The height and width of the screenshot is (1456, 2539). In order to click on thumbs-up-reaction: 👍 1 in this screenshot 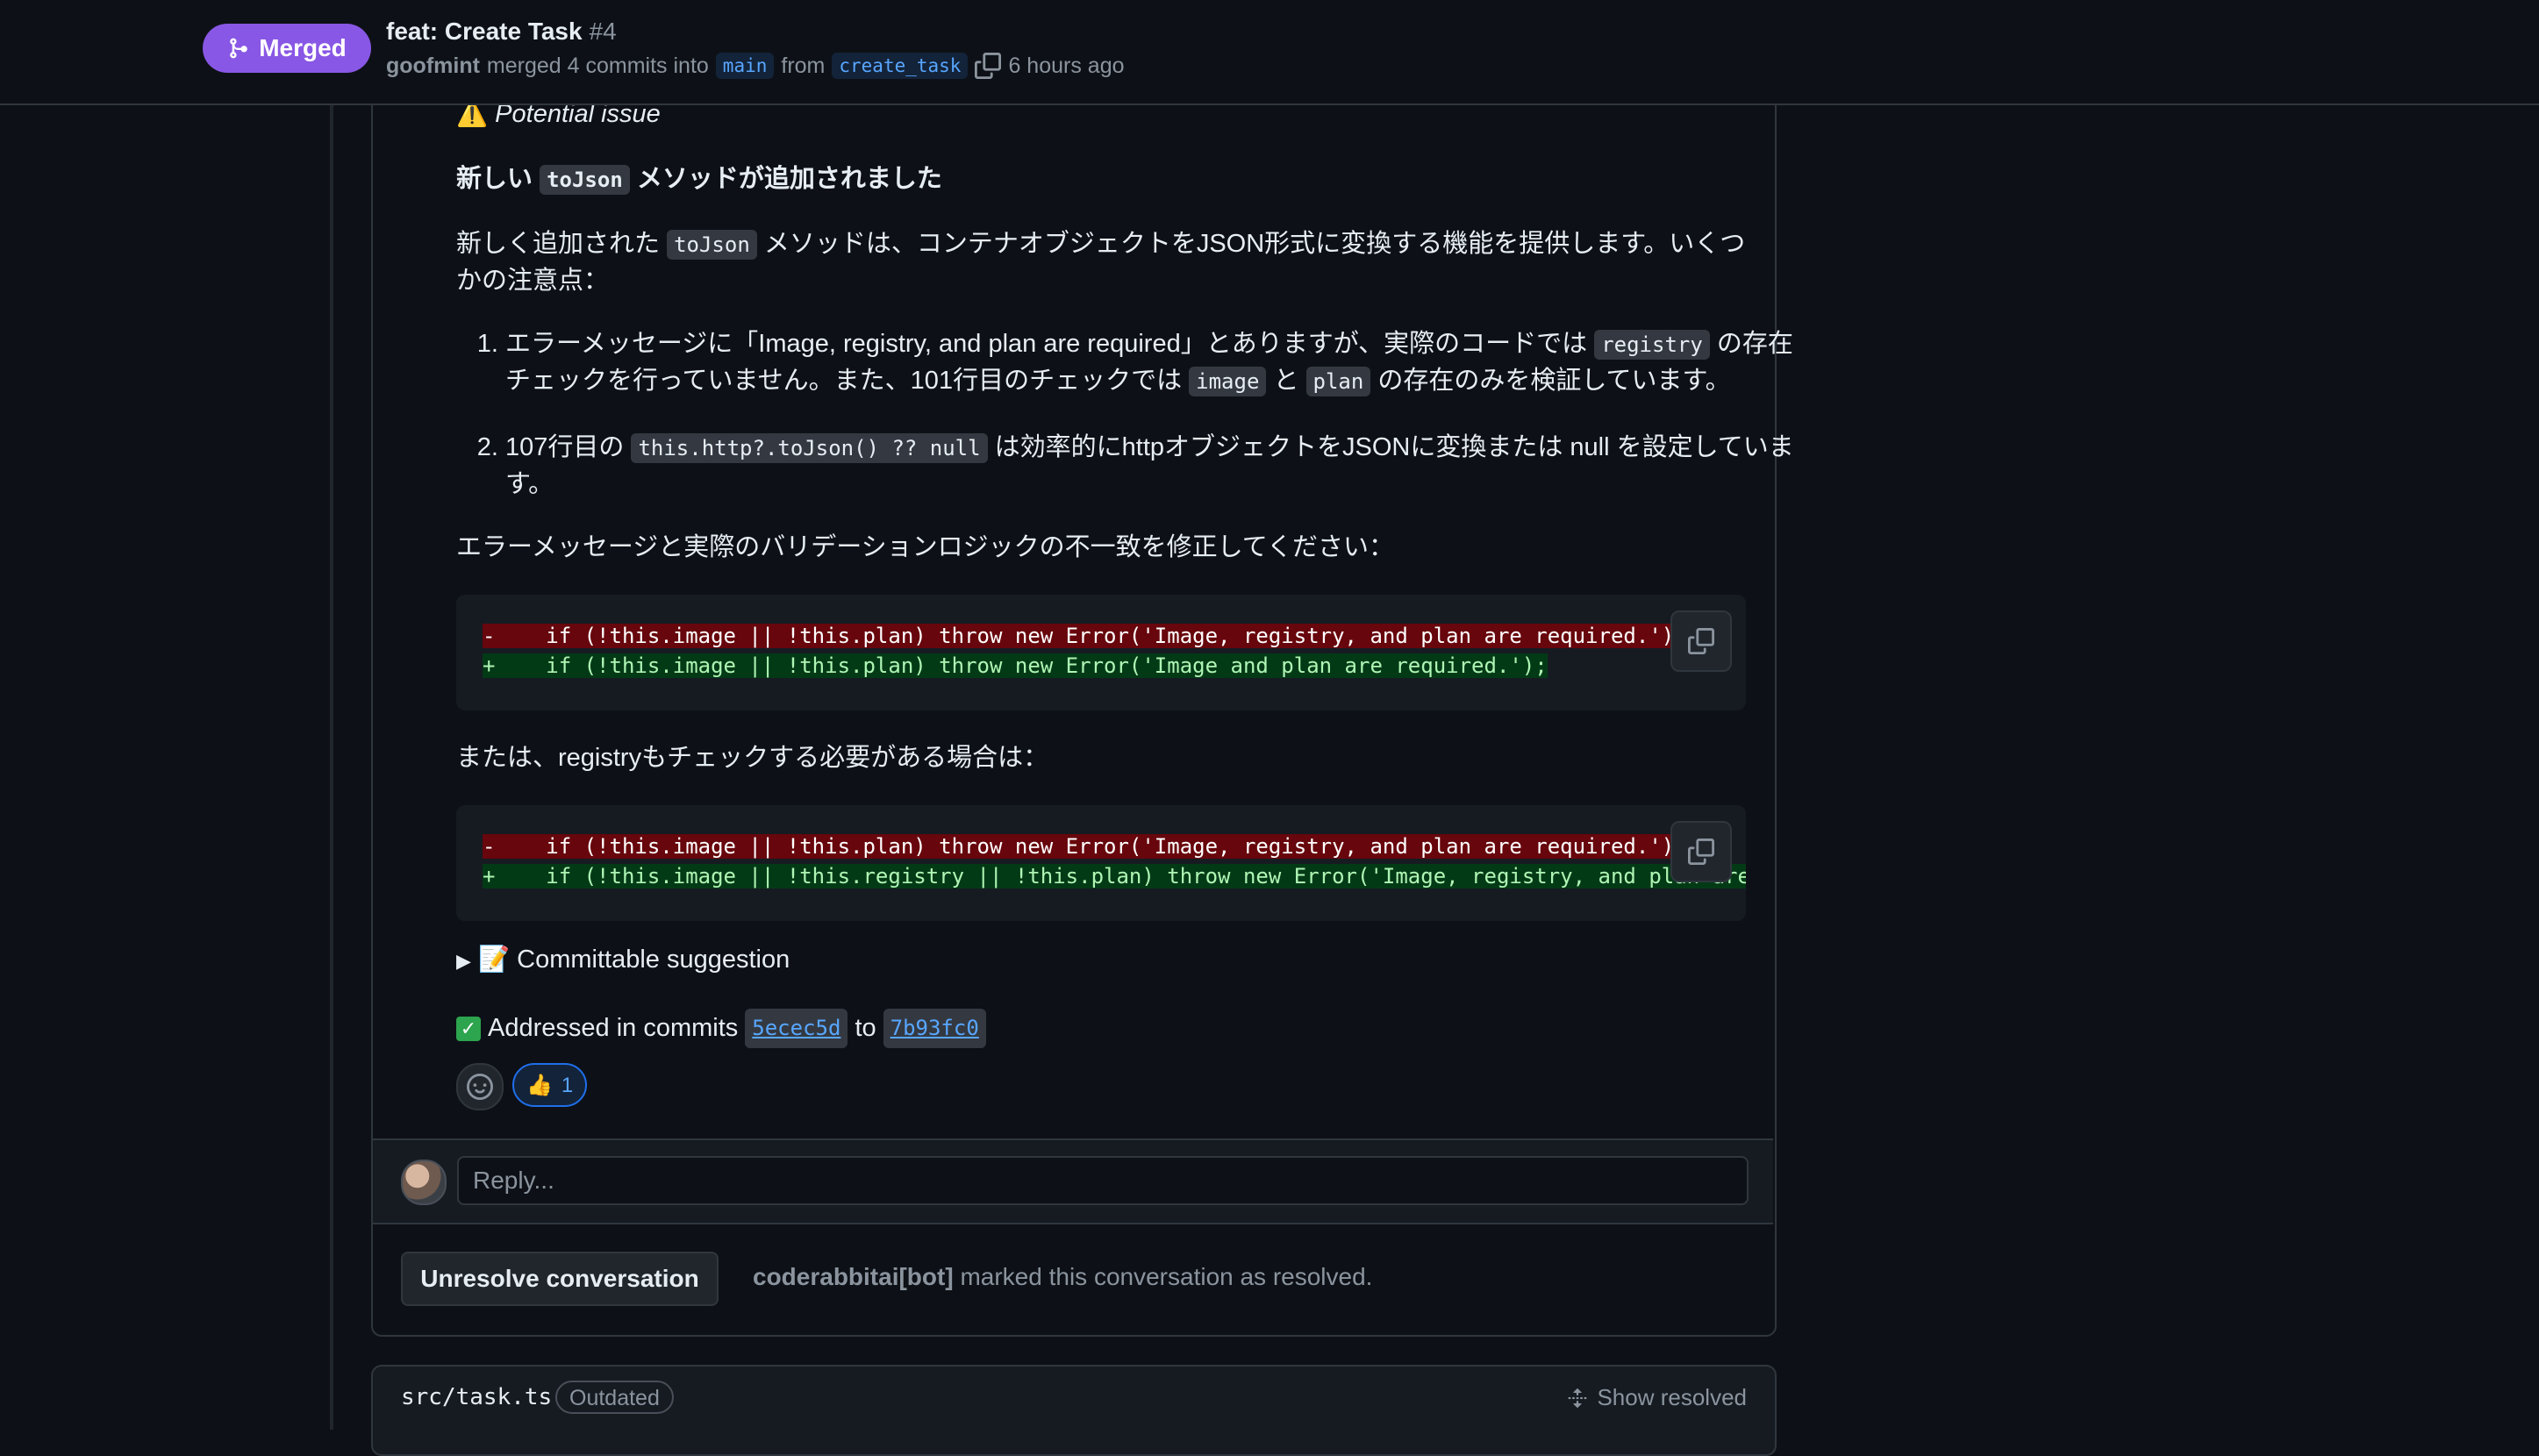, I will do `click(550, 1085)`.